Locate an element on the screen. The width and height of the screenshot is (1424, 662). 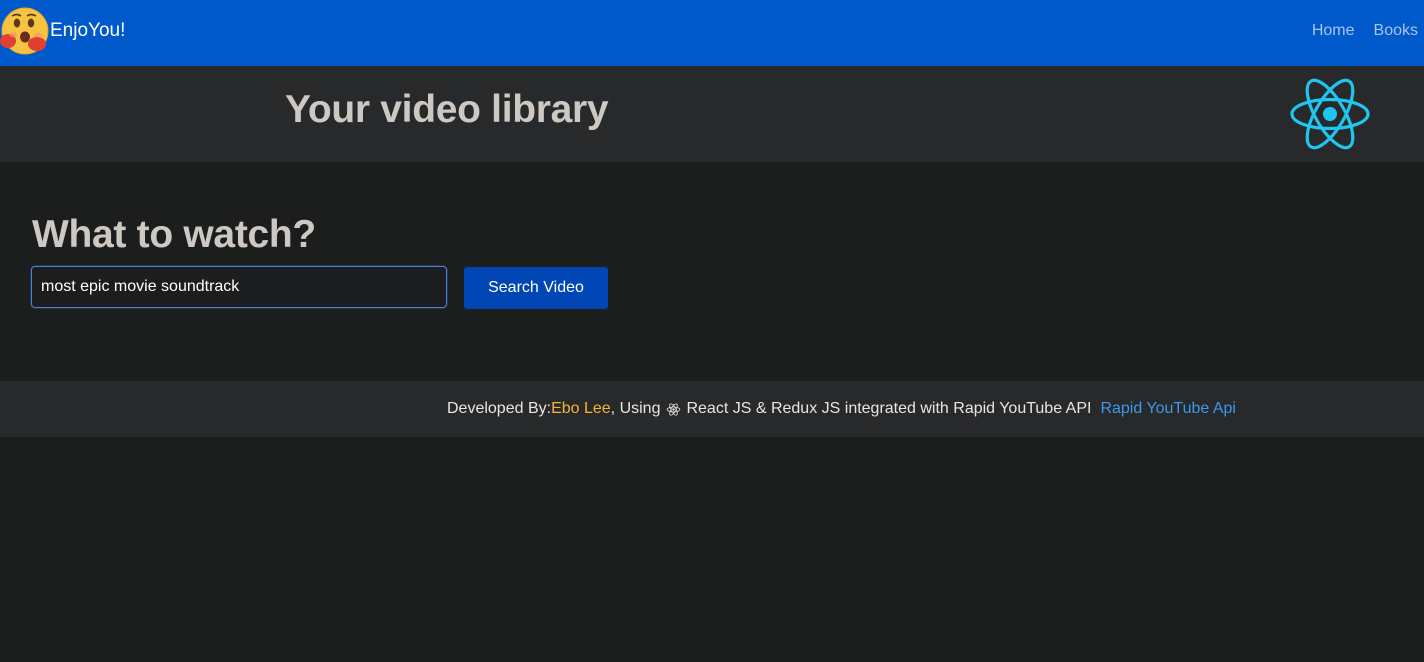
search-video-button: Search Video is located at coordinates (536, 288).